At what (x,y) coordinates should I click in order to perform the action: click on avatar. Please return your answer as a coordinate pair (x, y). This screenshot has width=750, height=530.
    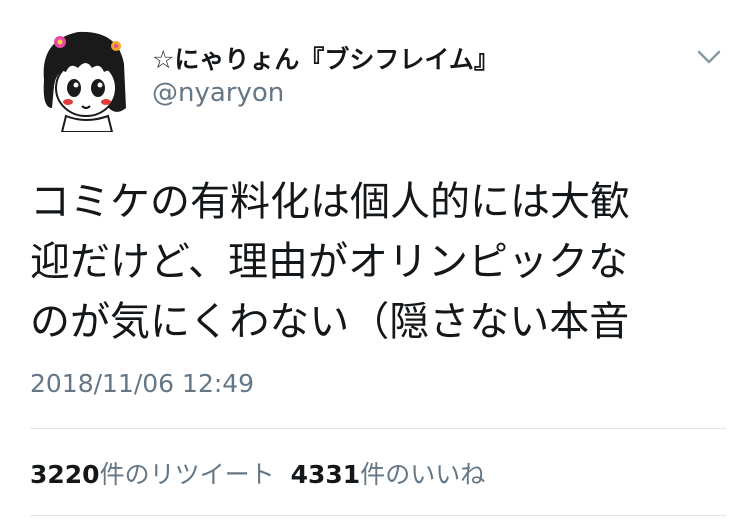
    Looking at the image, I should click on (85, 77).